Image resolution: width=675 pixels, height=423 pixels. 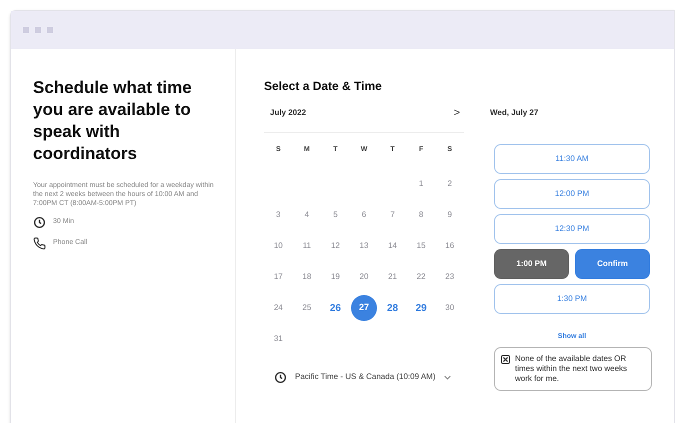 What do you see at coordinates (459, 113) in the screenshot?
I see `next-month-button: >` at bounding box center [459, 113].